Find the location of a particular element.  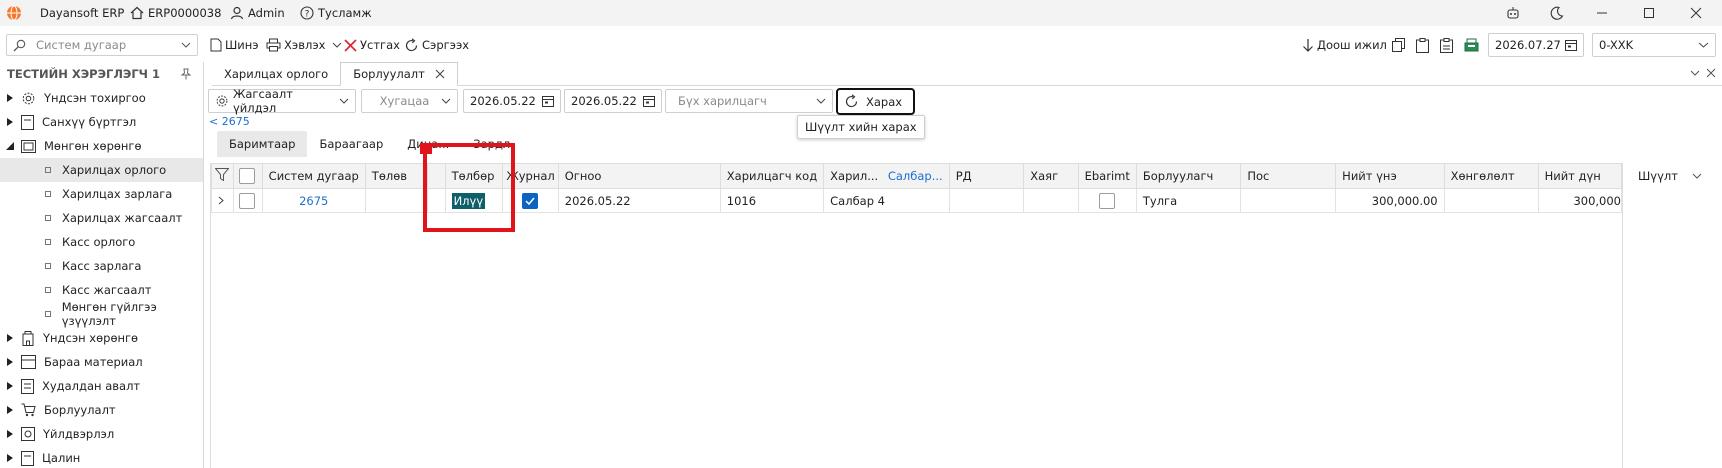

sidebar-item-bank-list: Харилцах жагсаалт is located at coordinates (101, 218).